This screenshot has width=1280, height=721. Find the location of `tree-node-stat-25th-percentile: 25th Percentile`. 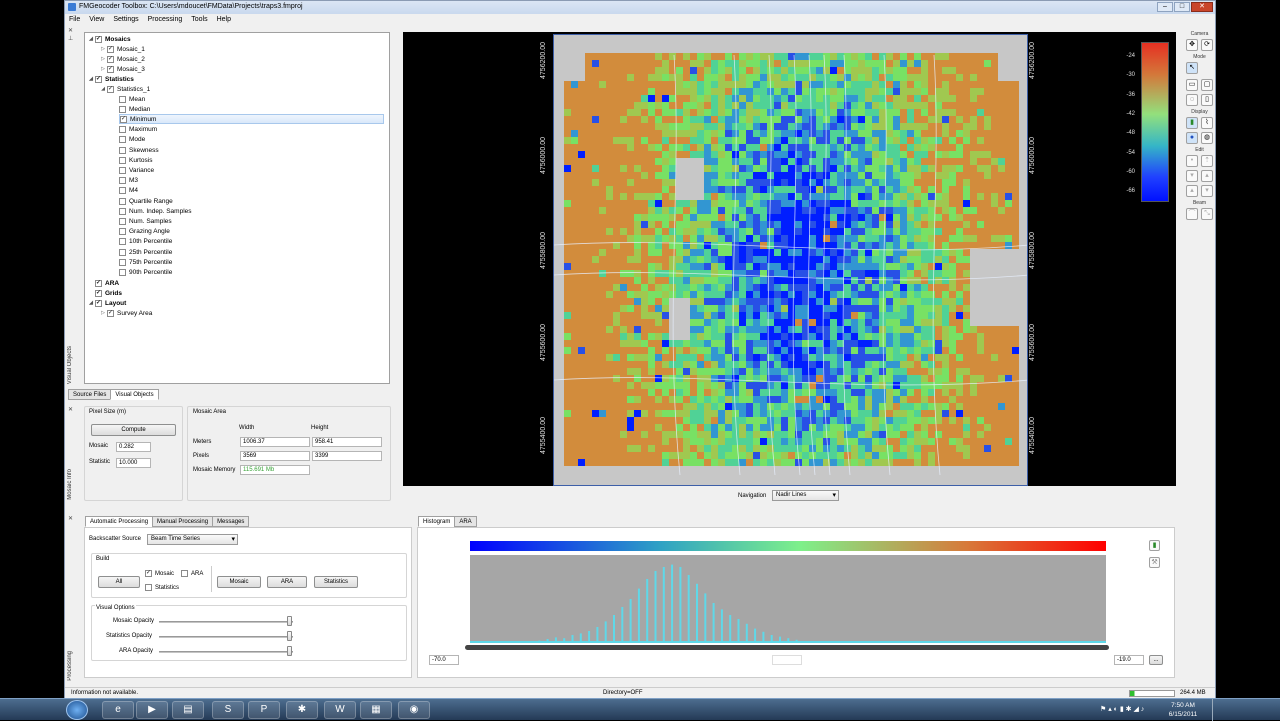

tree-node-stat-25th-percentile: 25th Percentile is located at coordinates (145, 252).